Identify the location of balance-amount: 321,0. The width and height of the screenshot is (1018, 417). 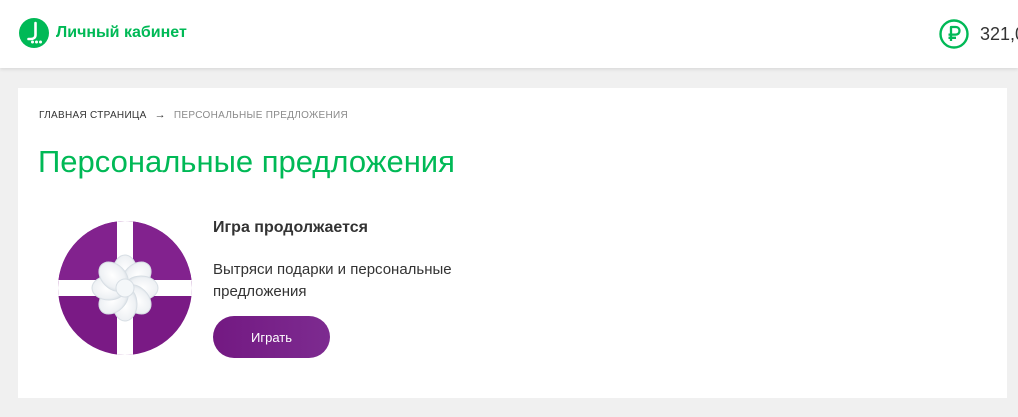
(999, 33).